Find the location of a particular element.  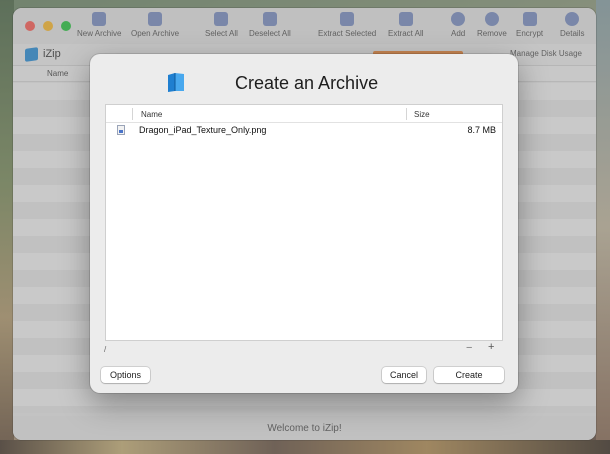

column-header-size: Size is located at coordinates (422, 114).